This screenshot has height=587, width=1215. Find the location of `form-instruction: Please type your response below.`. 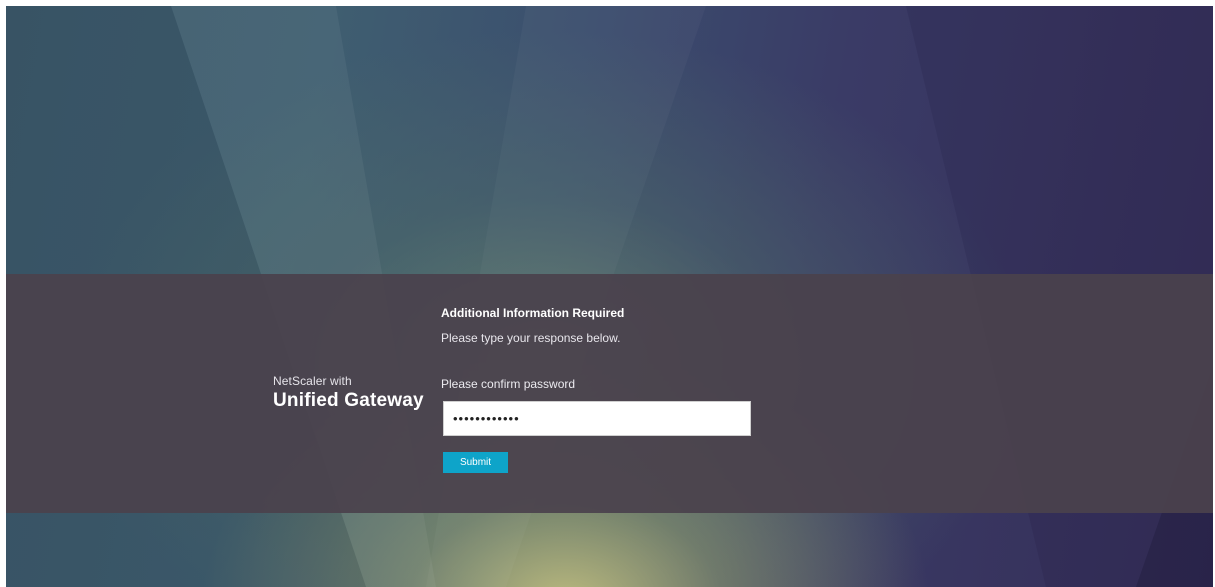

form-instruction: Please type your response below. is located at coordinates (531, 338).